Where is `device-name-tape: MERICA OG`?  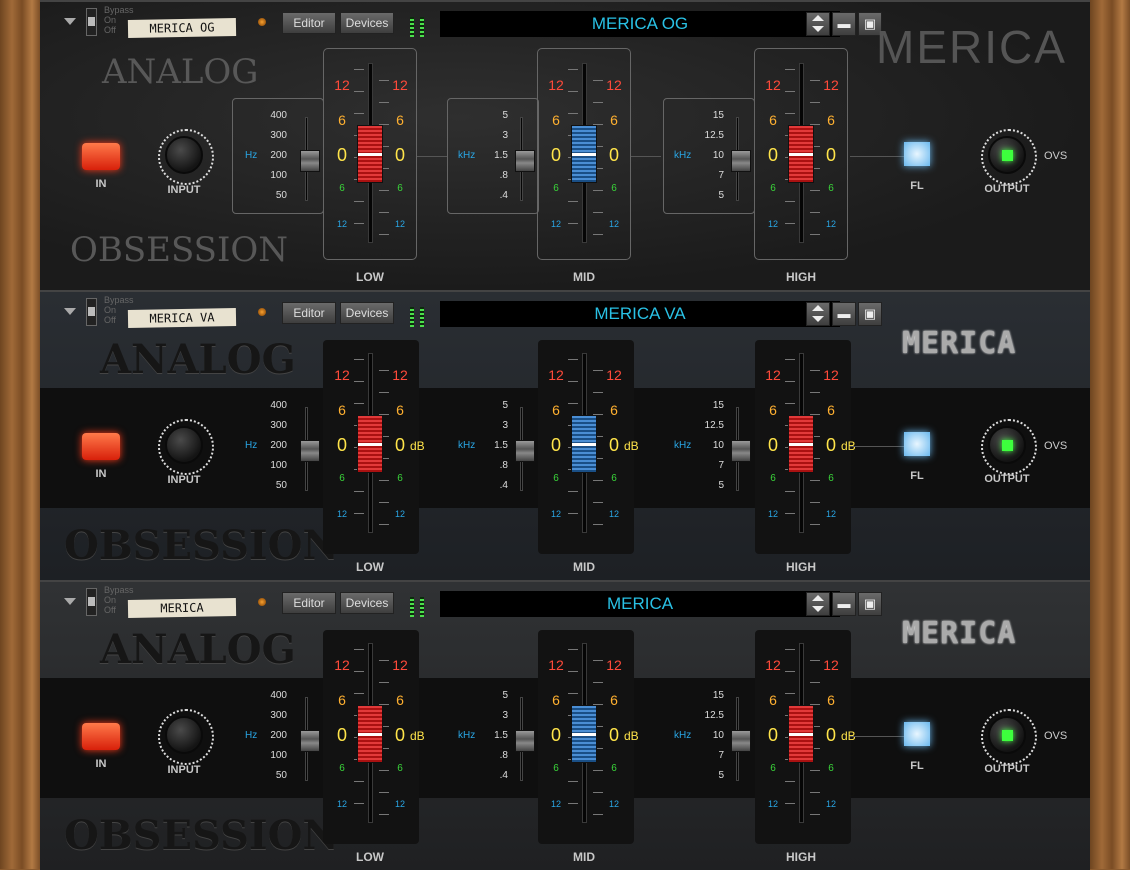 device-name-tape: MERICA OG is located at coordinates (182, 28).